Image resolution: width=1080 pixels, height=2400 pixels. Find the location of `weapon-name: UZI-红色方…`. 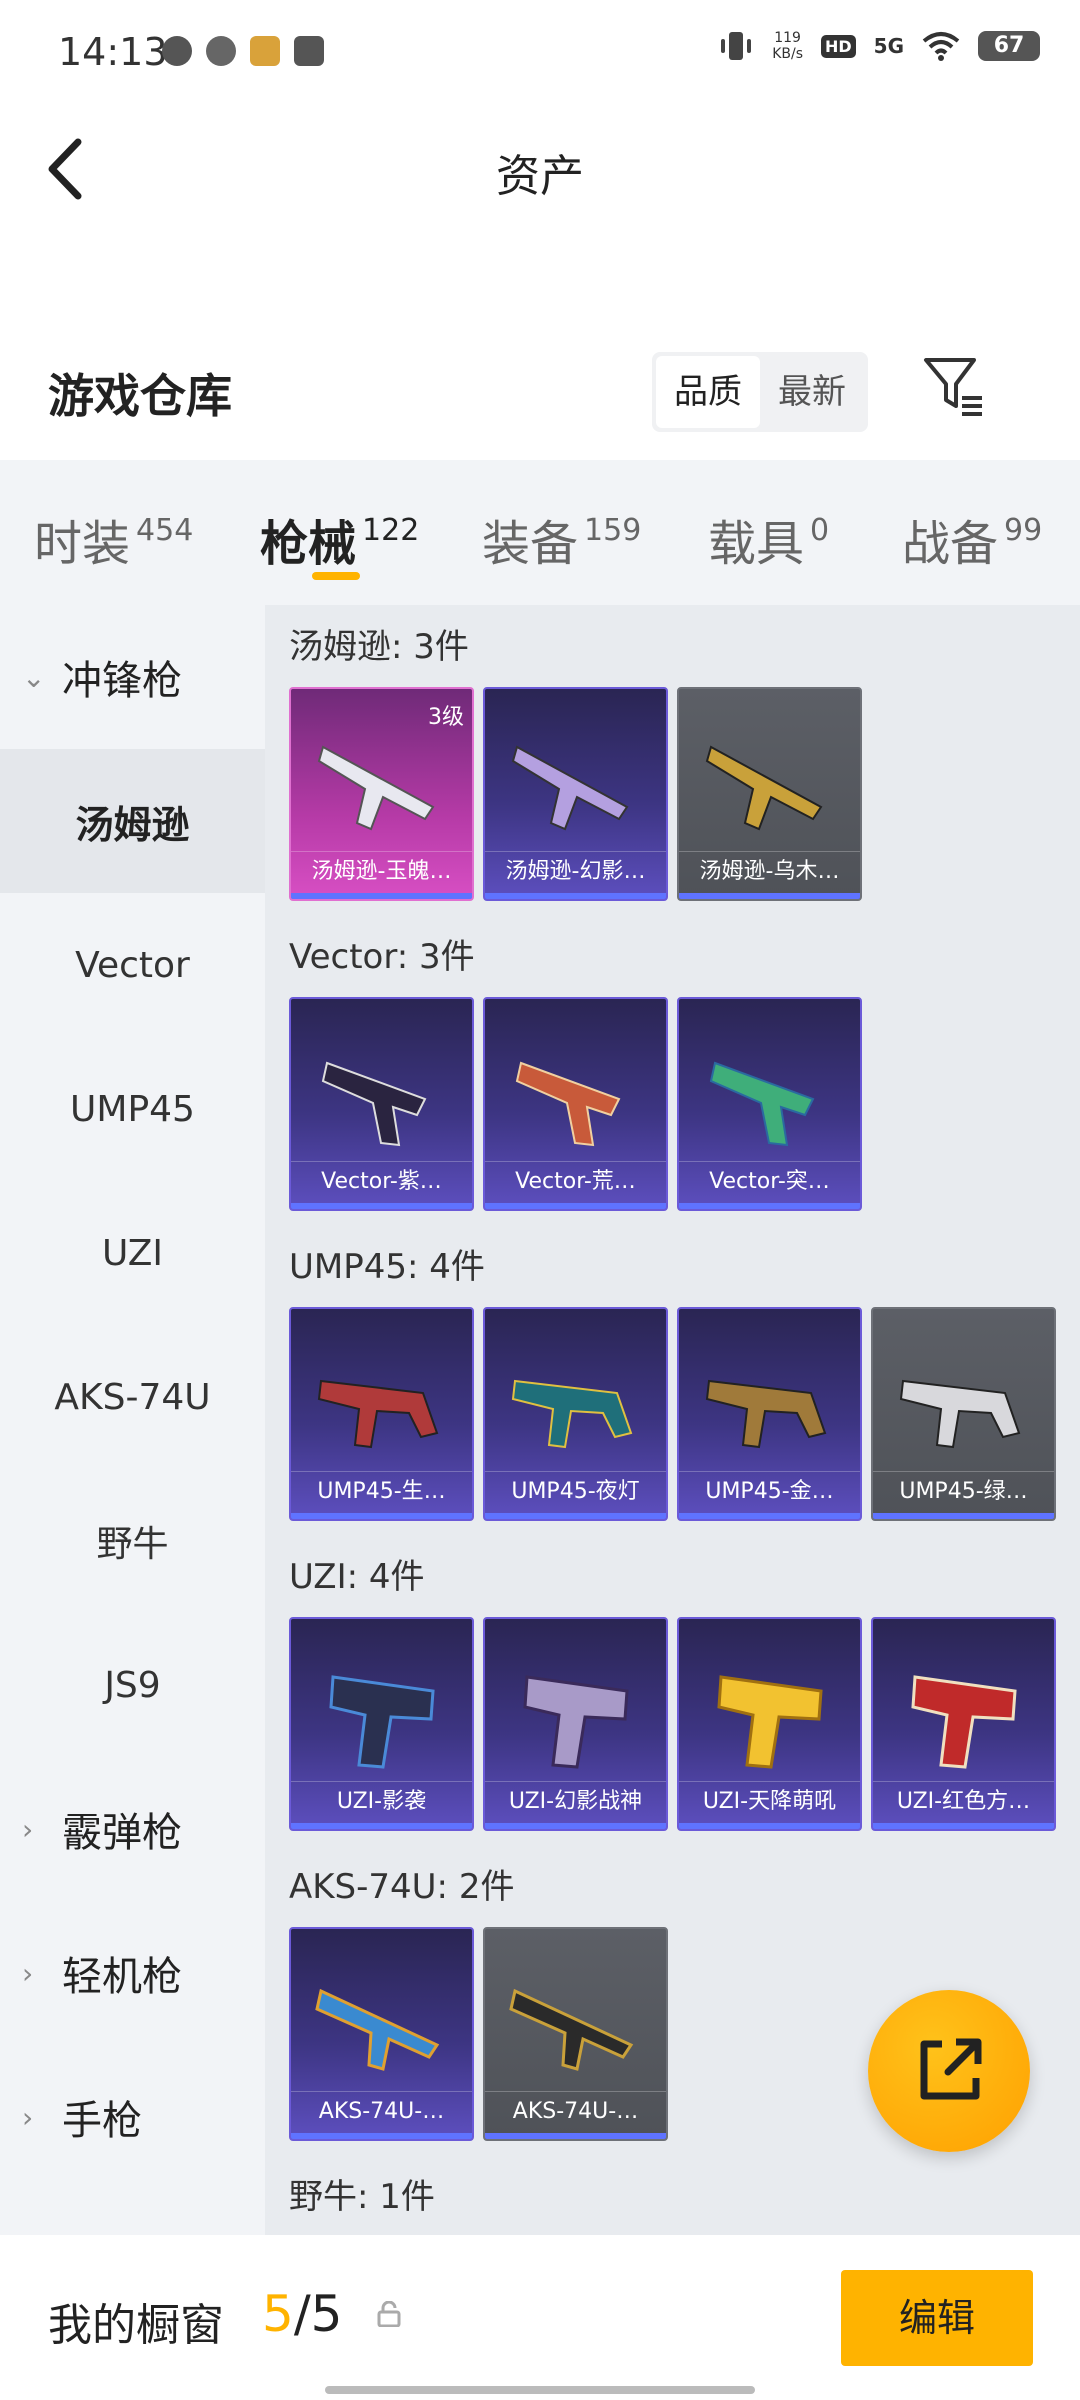

weapon-name: UZI-红色方… is located at coordinates (963, 1801).